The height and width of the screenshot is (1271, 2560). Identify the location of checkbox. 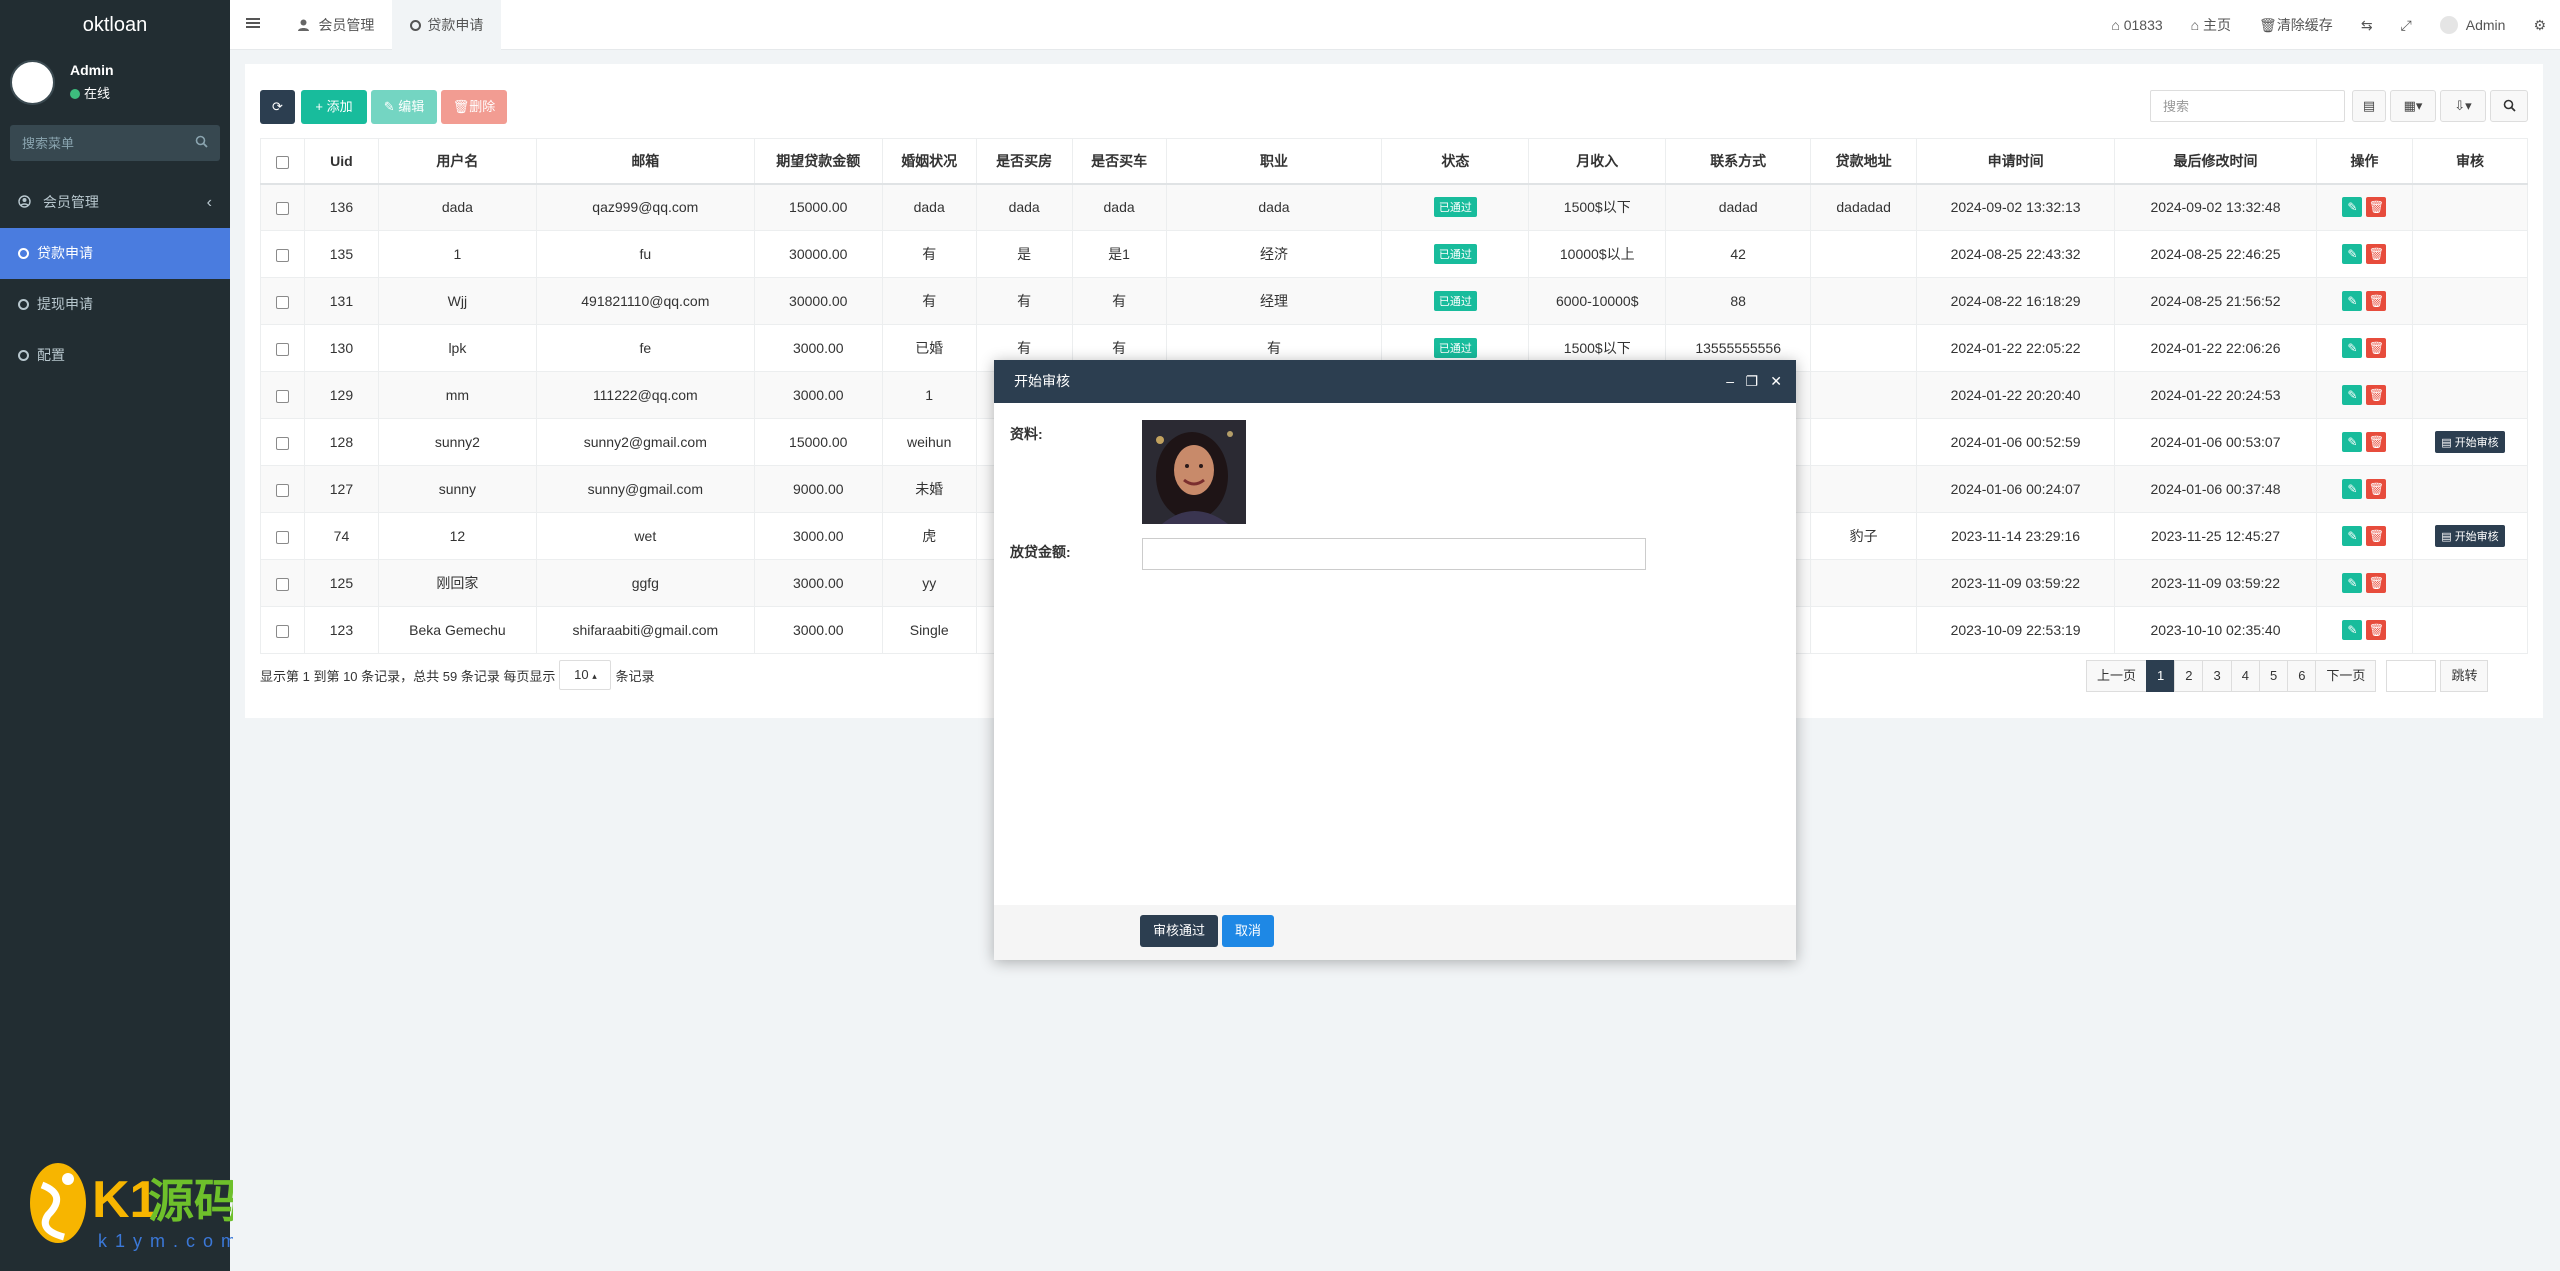
(282, 162).